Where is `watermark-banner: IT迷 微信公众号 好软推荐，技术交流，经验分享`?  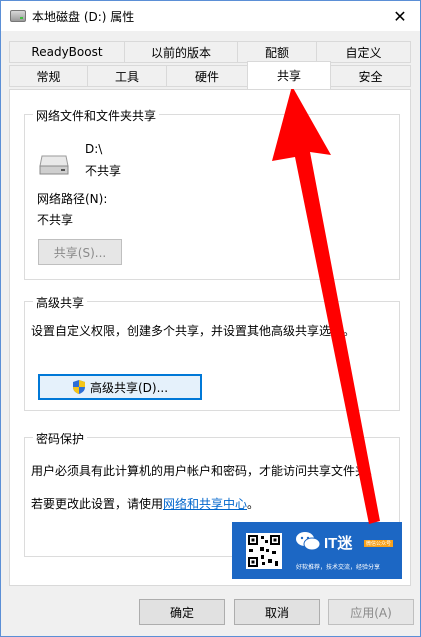 watermark-banner: IT迷 微信公众号 好软推荐，技术交流，经验分享 is located at coordinates (317, 550).